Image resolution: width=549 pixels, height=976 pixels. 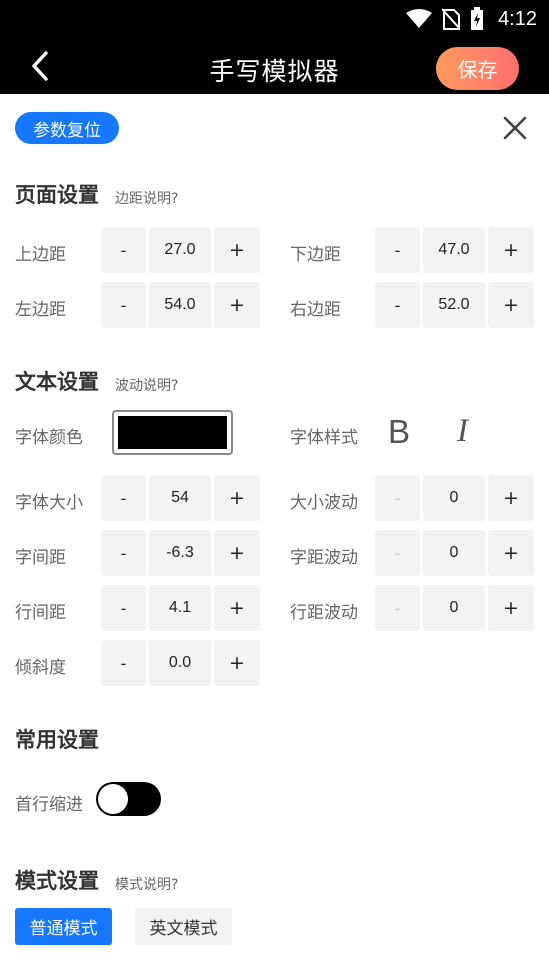 What do you see at coordinates (237, 498) in the screenshot?
I see `font-size-increase-button: +` at bounding box center [237, 498].